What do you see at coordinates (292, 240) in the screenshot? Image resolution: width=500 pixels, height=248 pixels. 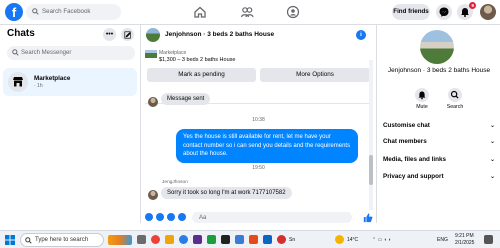 I see `taskbar-app-label: Sn` at bounding box center [292, 240].